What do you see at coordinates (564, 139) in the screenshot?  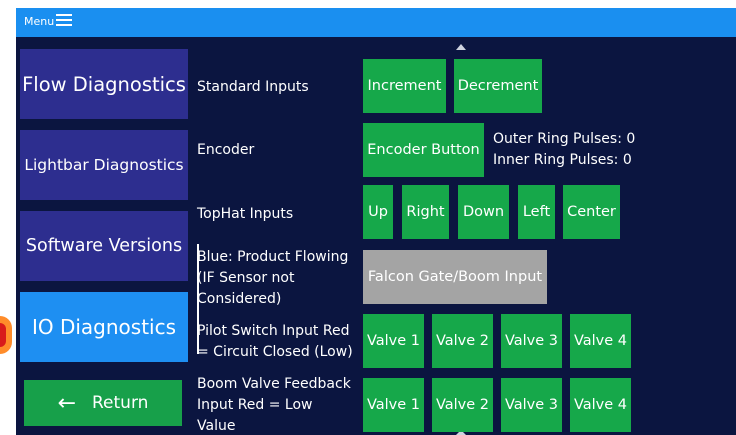 I see `outer-ring-pulses: Outer Ring Pulses: 0` at bounding box center [564, 139].